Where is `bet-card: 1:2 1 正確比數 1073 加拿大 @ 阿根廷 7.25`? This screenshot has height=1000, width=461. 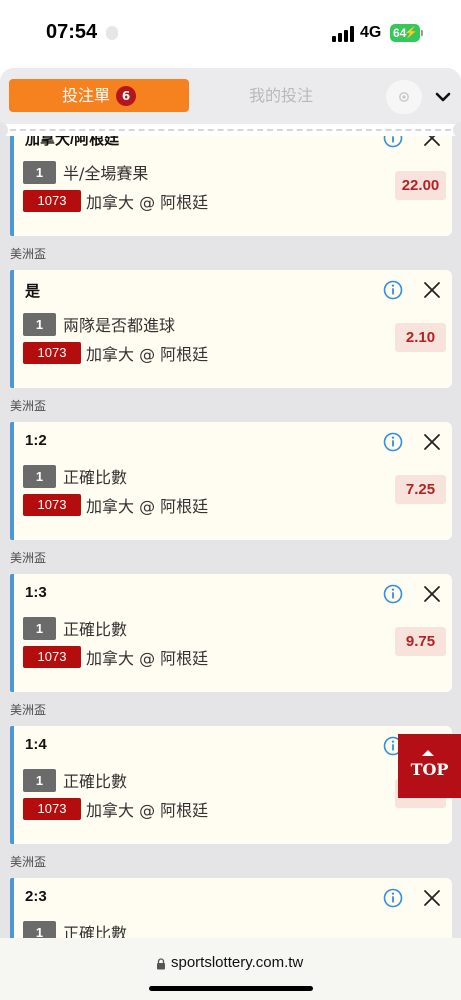 bet-card: 1:2 1 正確比數 1073 加拿大 @ 阿根廷 7.25 is located at coordinates (231, 481).